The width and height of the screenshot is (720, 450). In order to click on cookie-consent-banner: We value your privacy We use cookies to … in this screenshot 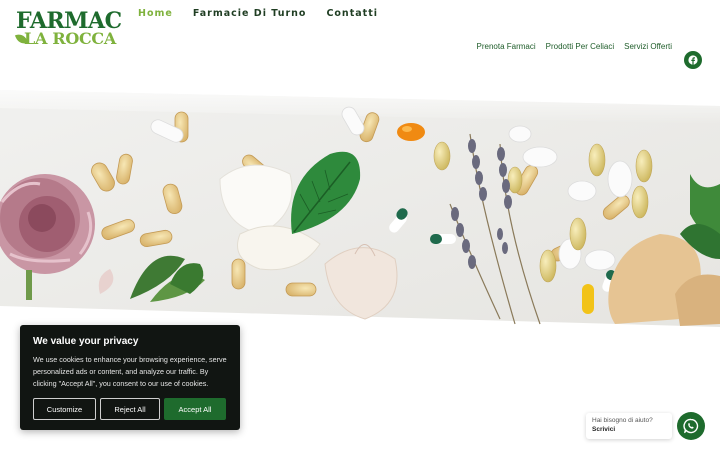, I will do `click(130, 377)`.